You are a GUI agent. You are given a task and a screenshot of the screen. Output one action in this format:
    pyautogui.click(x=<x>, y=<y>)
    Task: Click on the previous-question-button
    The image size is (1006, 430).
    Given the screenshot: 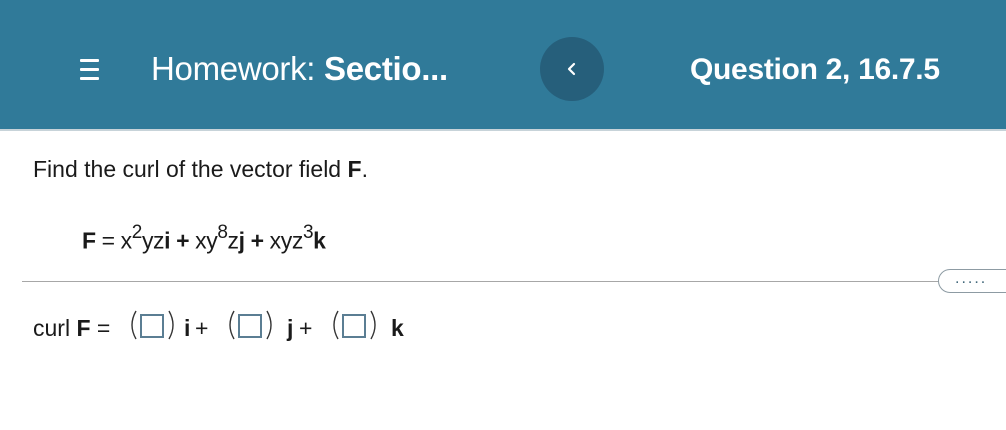 What is the action you would take?
    pyautogui.click(x=572, y=69)
    